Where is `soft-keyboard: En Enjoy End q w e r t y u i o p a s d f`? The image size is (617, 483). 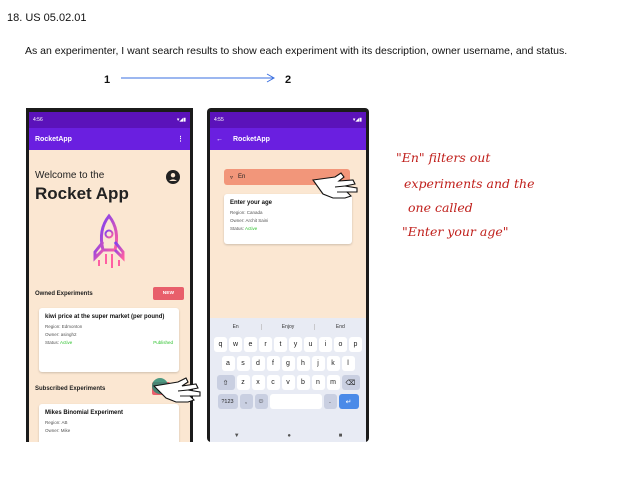
soft-keyboard: En Enjoy End q w e r t y u i o p a s d f is located at coordinates (288, 380).